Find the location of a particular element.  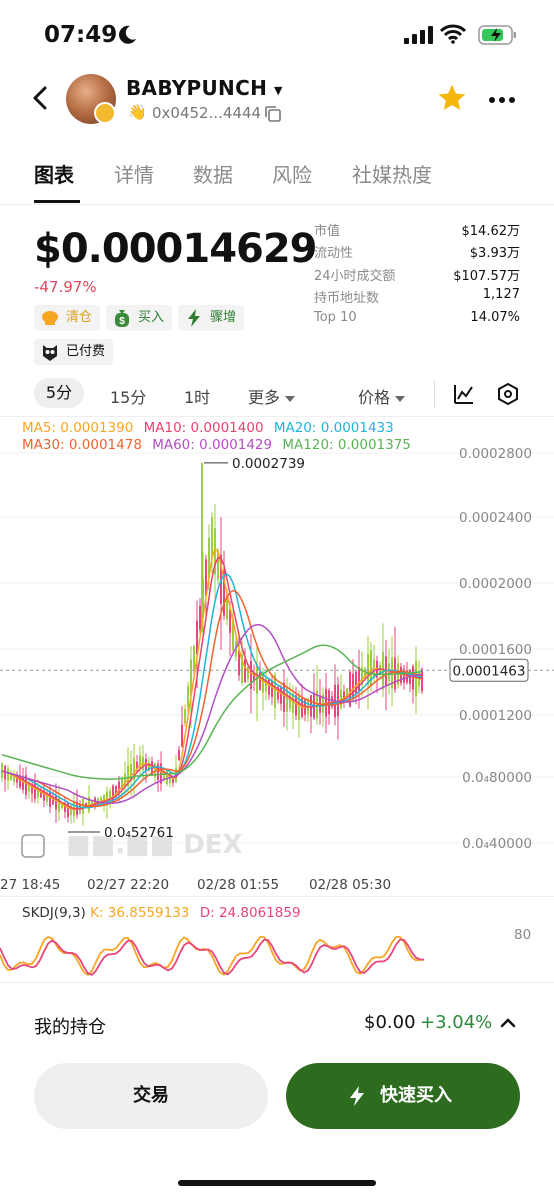

indicator-icon is located at coordinates (464, 394).